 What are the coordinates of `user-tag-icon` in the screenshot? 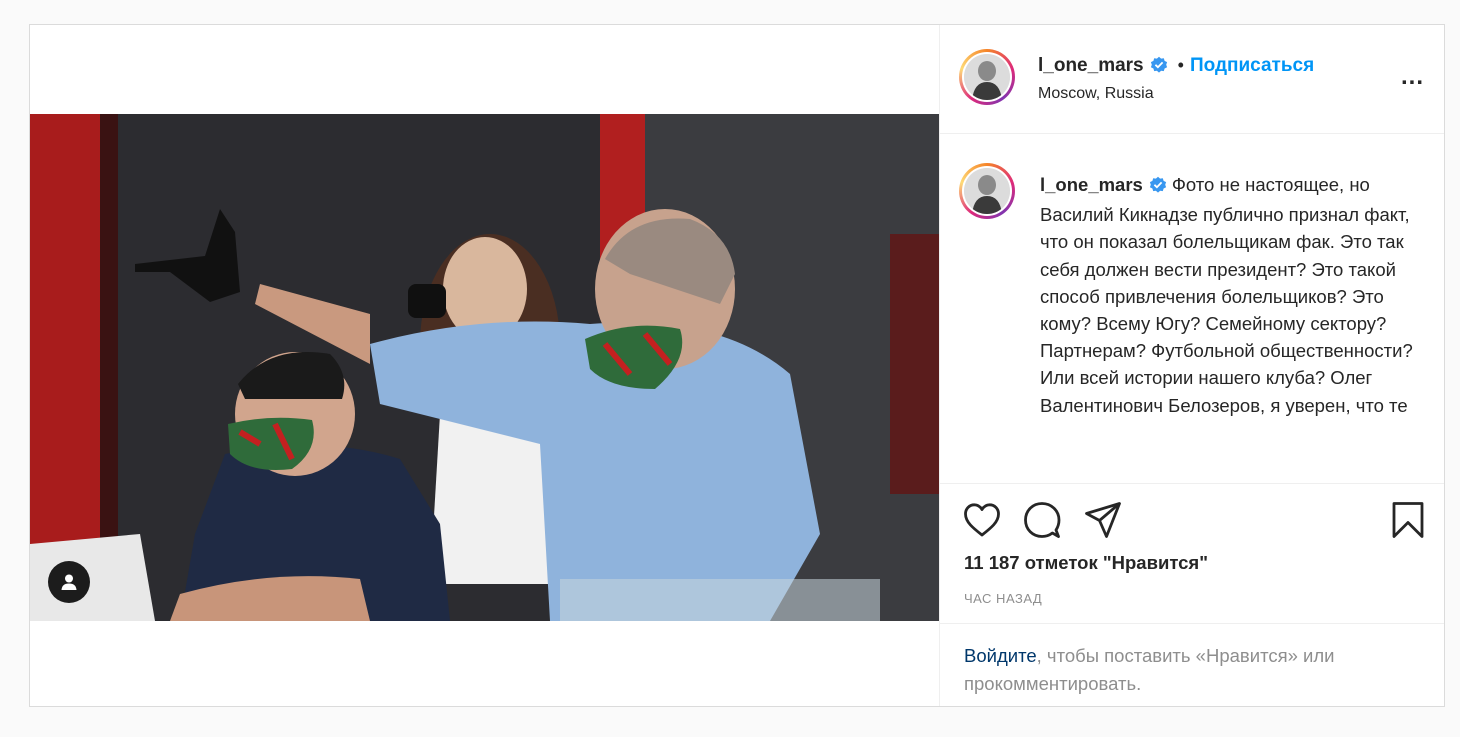 It's located at (69, 582).